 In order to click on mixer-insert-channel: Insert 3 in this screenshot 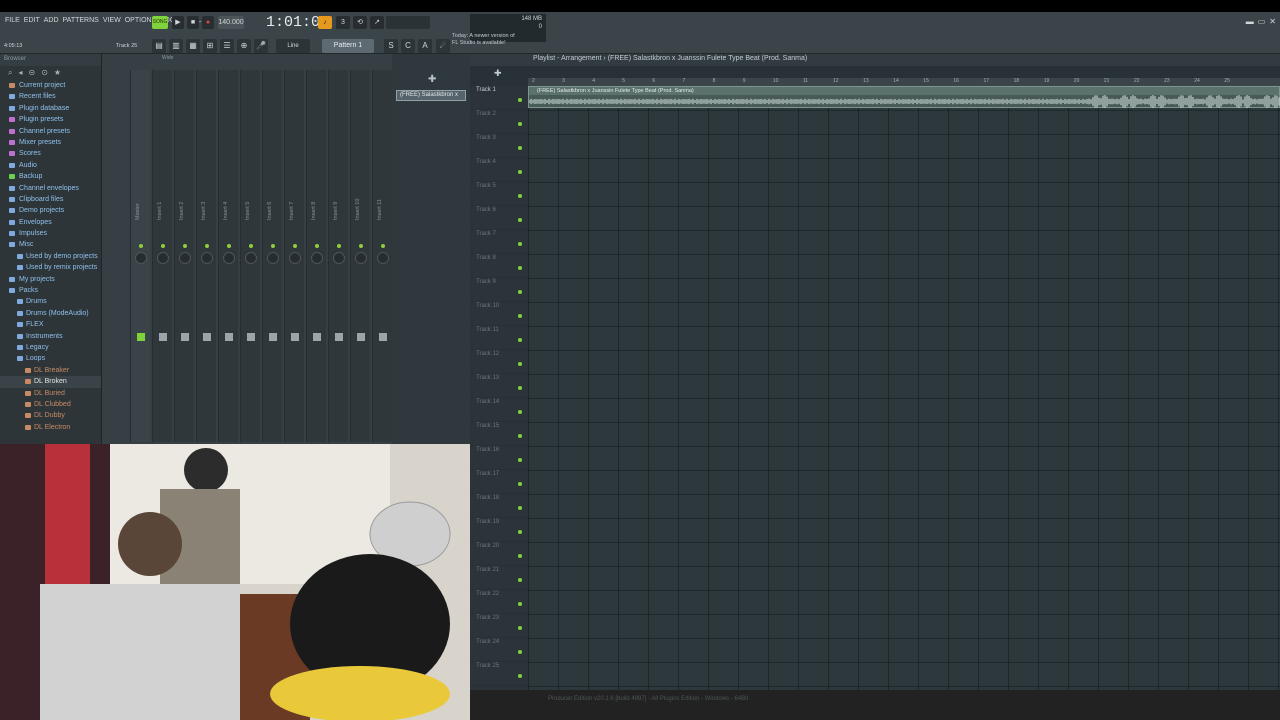, I will do `click(206, 256)`.